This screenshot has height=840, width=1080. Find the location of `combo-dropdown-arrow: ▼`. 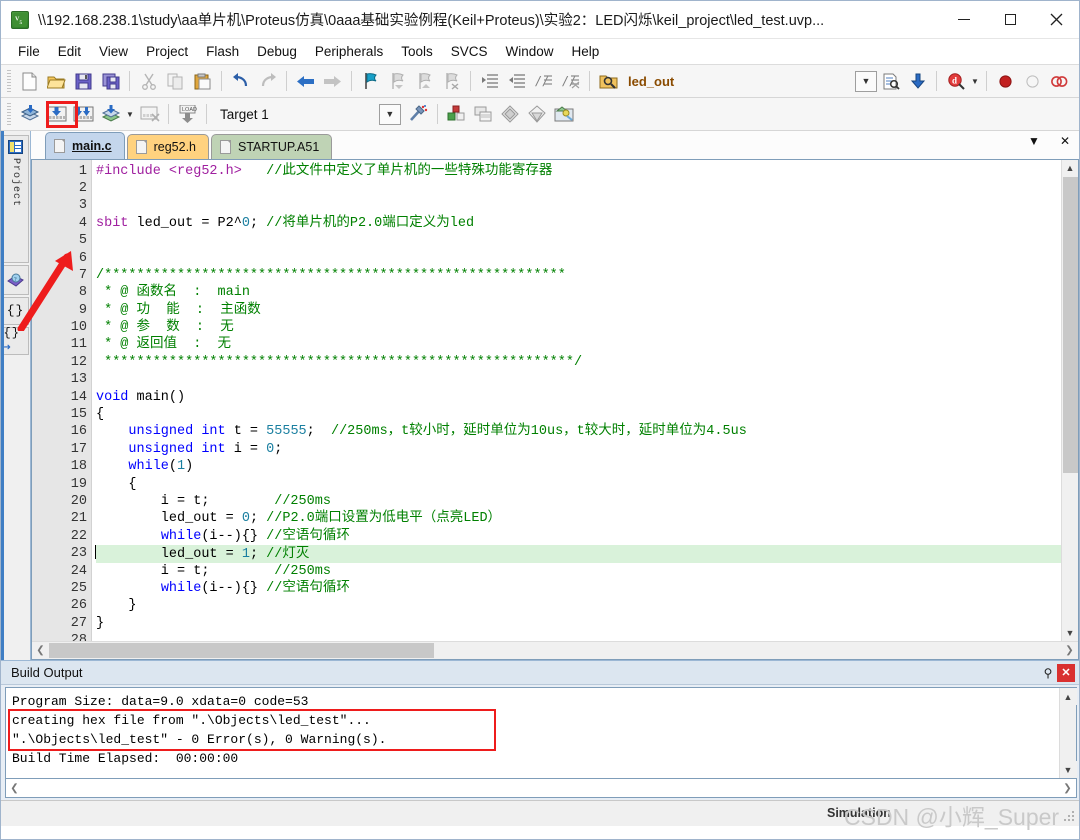

combo-dropdown-arrow: ▼ is located at coordinates (866, 81).